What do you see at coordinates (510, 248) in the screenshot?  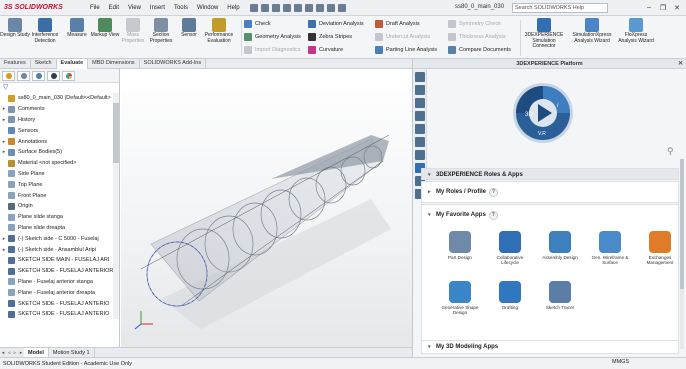 I see `app-tile: Collaborative Lifecycle` at bounding box center [510, 248].